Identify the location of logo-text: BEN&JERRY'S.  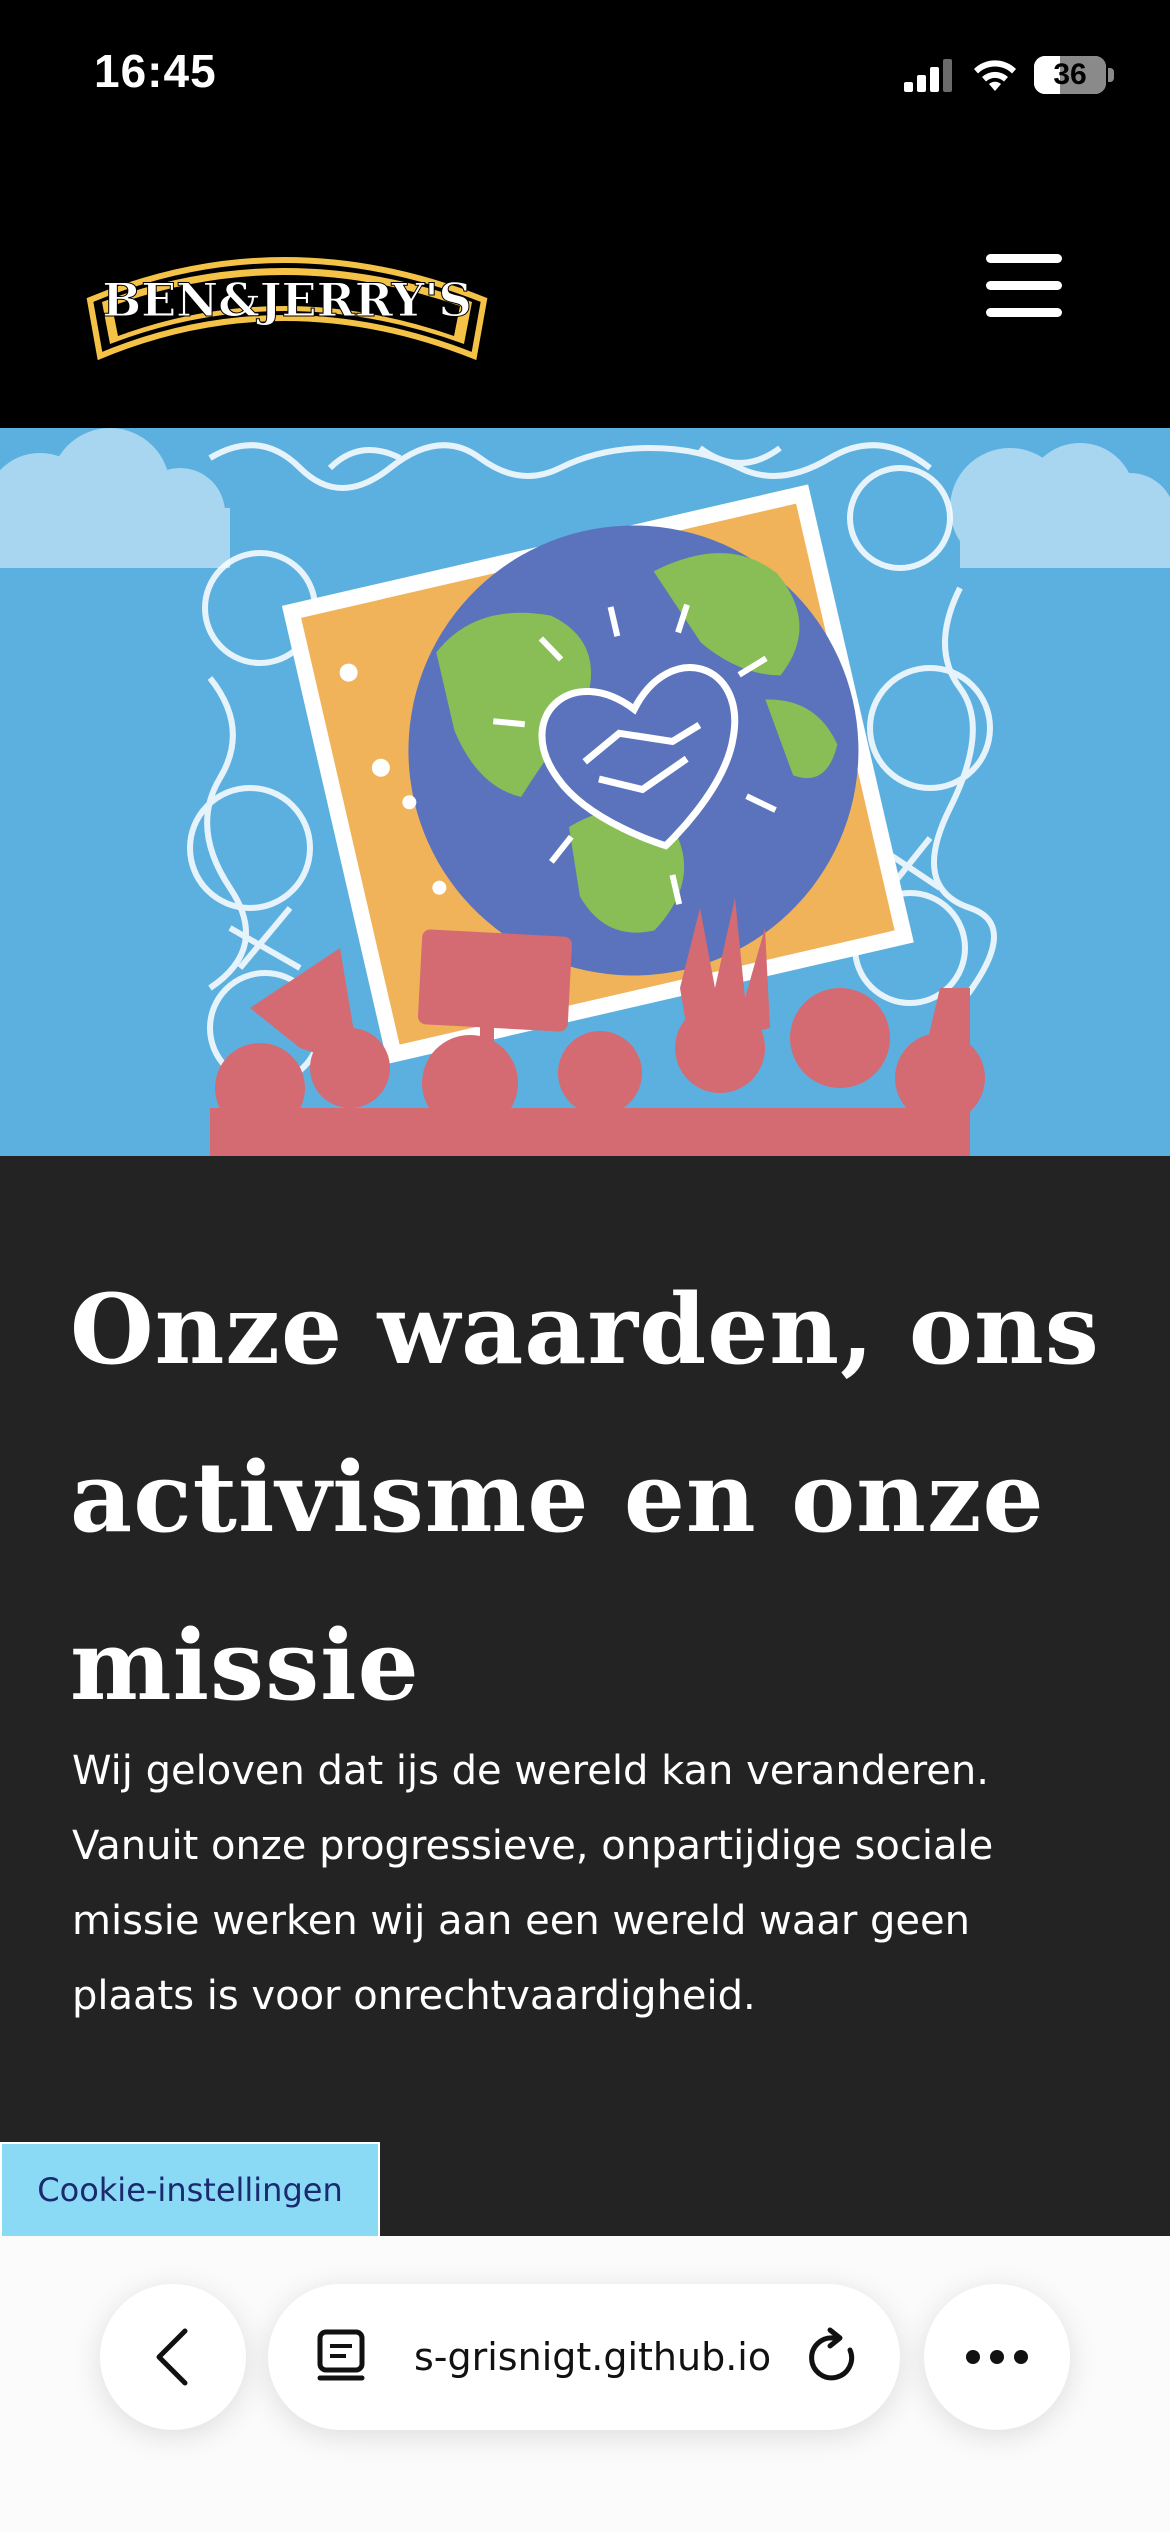
(287, 300).